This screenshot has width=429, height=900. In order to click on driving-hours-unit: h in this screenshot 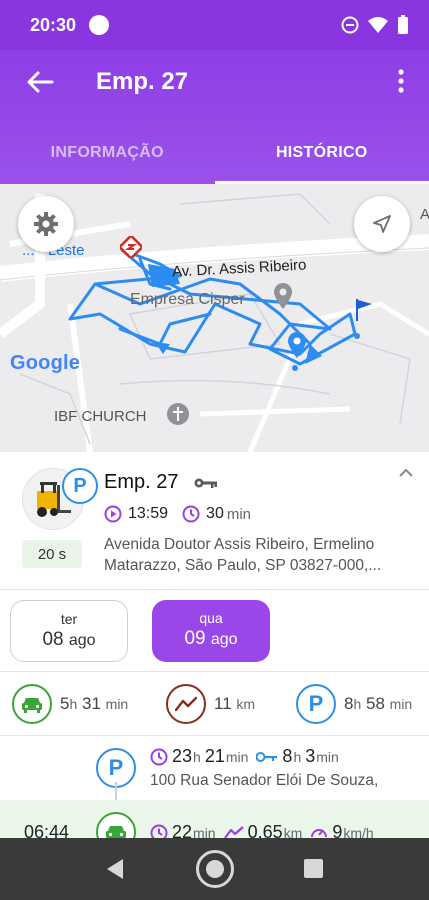, I will do `click(73, 704)`.